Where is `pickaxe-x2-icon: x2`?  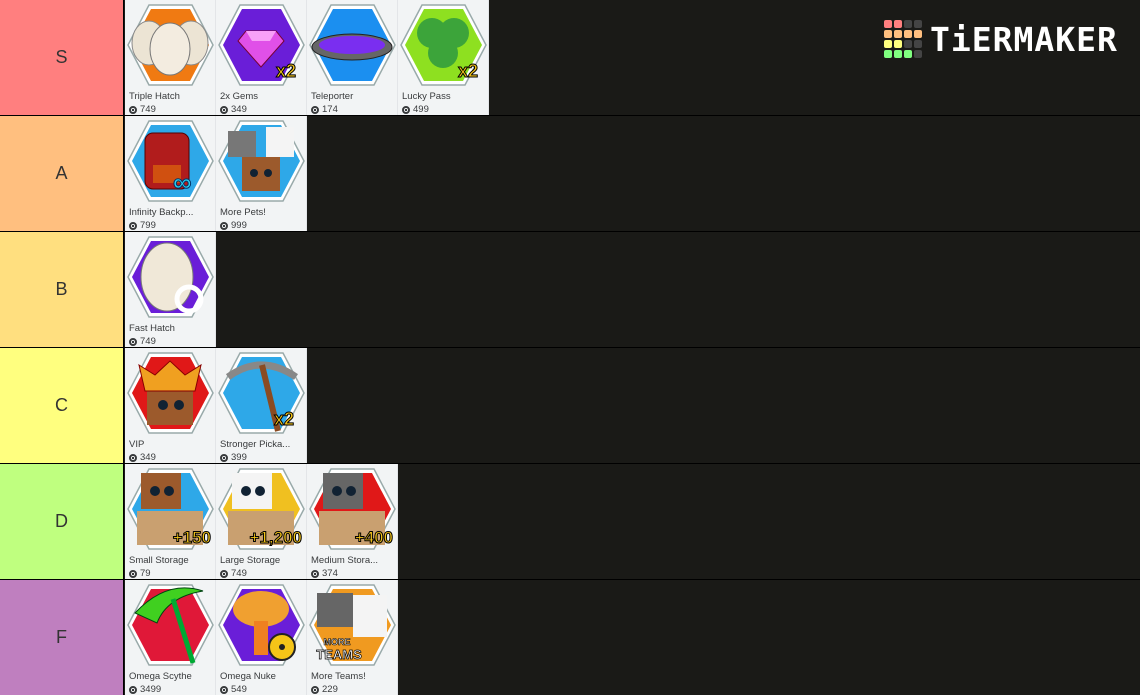
pickaxe-x2-icon: x2 is located at coordinates (261, 393).